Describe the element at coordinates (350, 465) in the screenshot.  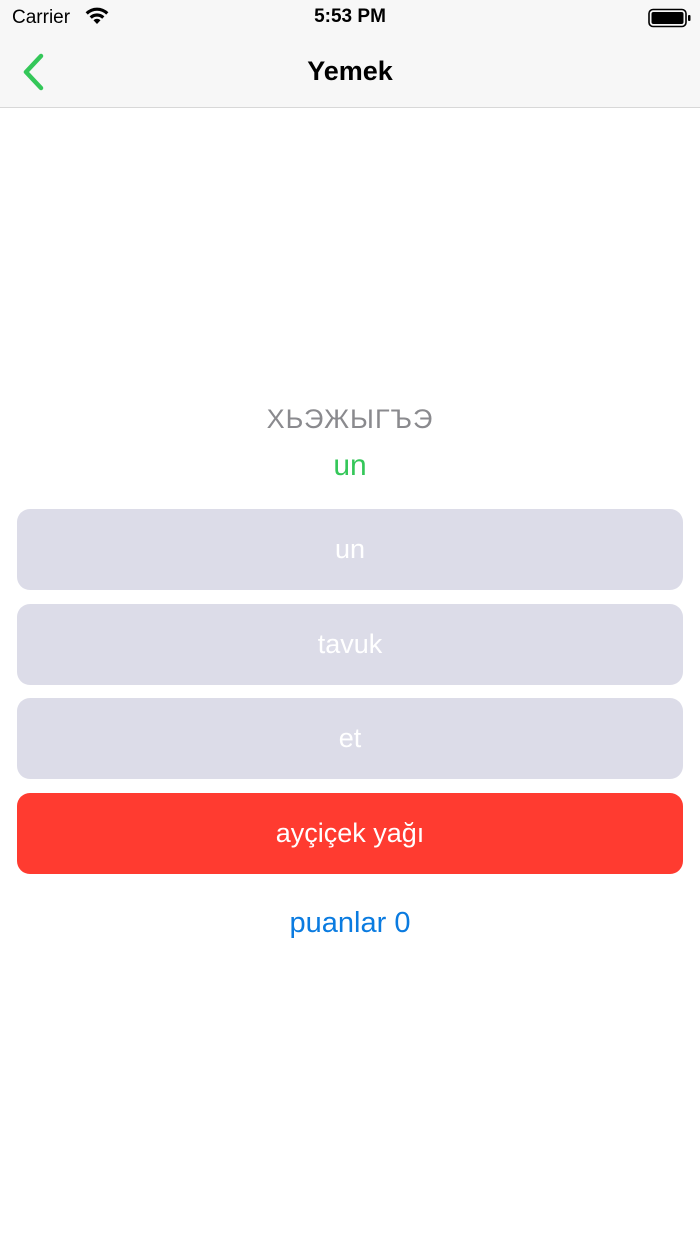
I see `correct-answer: un` at that location.